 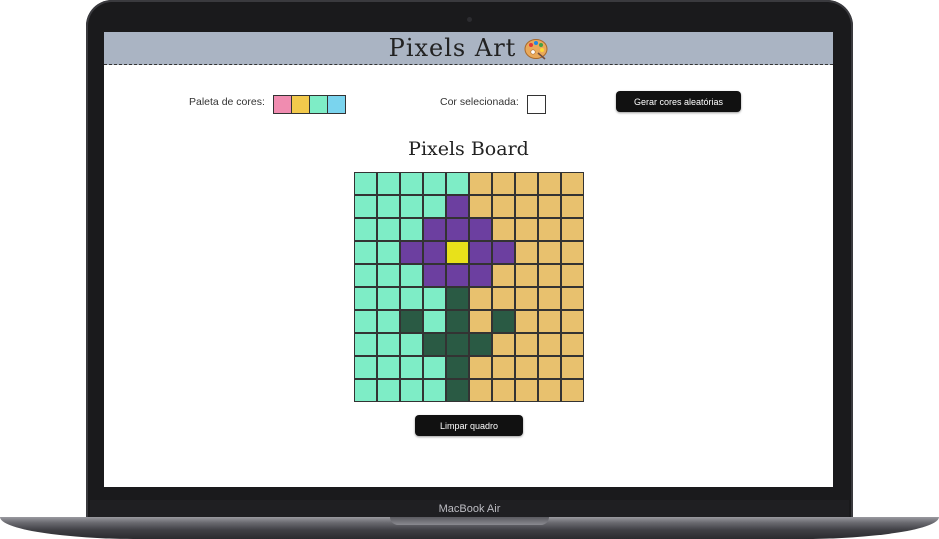 I want to click on clear-board-button: Limpar quadro, so click(x=469, y=425).